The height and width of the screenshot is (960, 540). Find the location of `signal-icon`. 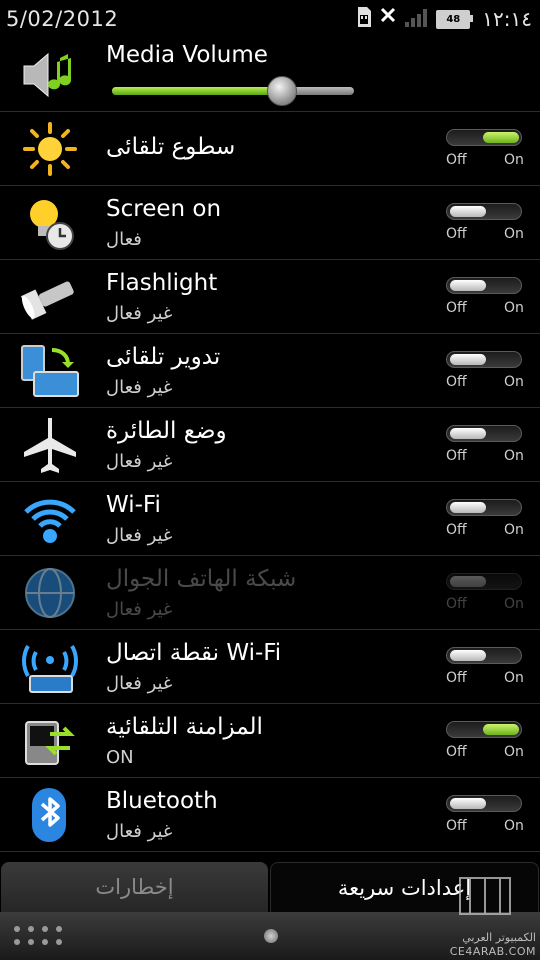

signal-icon is located at coordinates (417, 19).